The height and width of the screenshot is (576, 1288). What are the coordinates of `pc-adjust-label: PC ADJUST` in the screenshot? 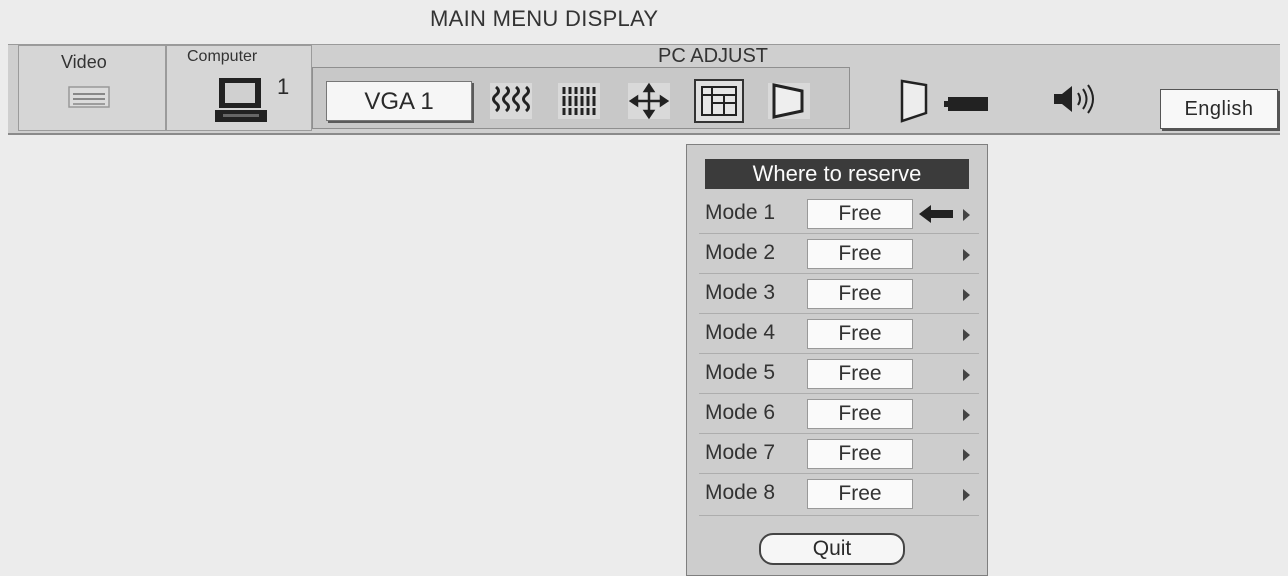 It's located at (713, 56).